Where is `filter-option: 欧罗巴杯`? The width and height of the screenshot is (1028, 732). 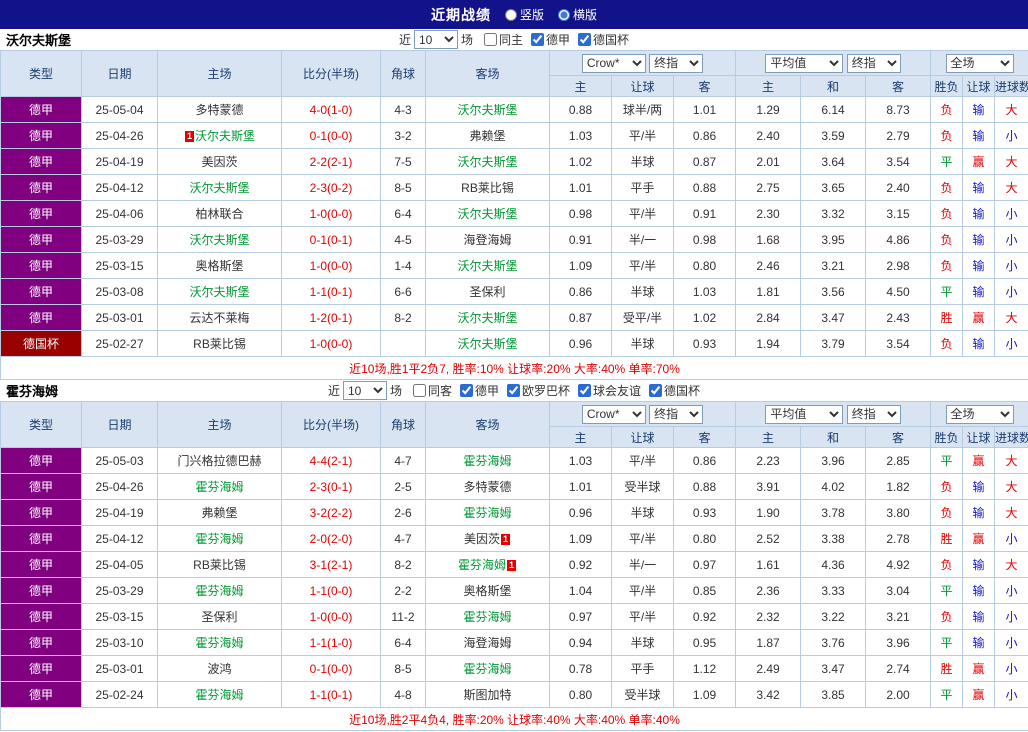
filter-option: 欧罗巴杯 is located at coordinates (538, 390).